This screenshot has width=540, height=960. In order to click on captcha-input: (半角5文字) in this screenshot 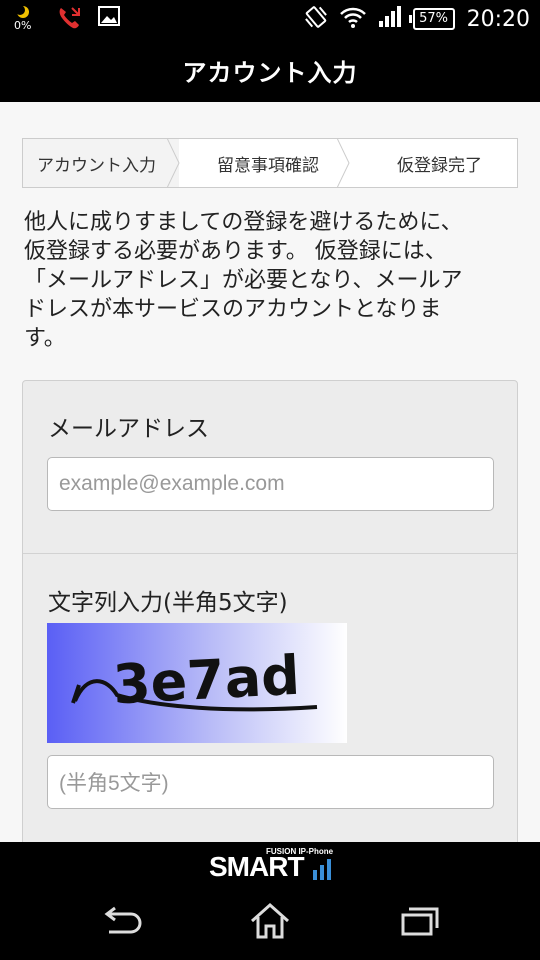, I will do `click(270, 782)`.